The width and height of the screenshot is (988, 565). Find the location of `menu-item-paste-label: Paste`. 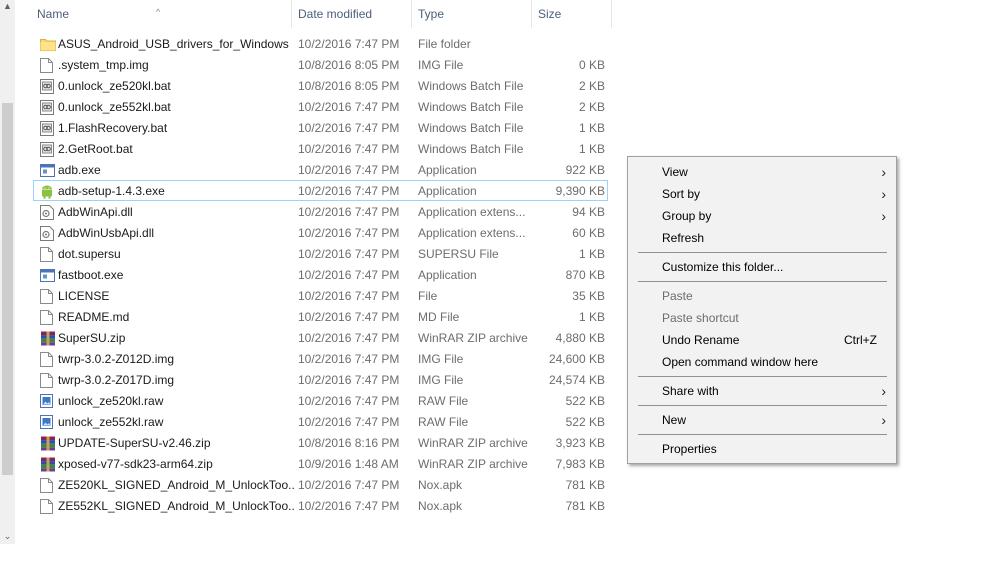

menu-item-paste-label: Paste is located at coordinates (677, 296).